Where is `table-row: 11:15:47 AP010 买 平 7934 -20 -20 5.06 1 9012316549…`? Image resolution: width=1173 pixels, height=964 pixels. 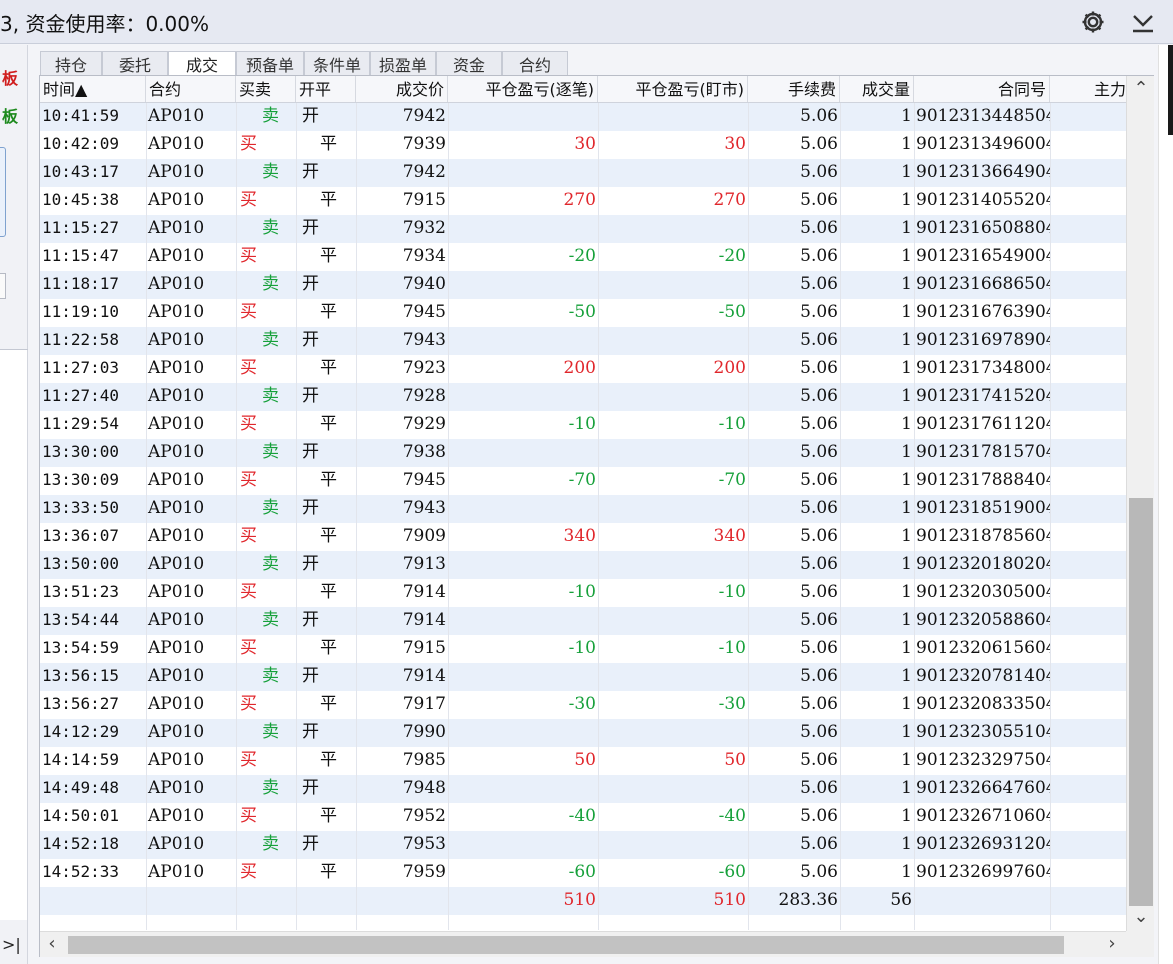 table-row: 11:15:47 AP010 买 平 7934 -20 -20 5.06 1 9012316549… is located at coordinates (583, 257).